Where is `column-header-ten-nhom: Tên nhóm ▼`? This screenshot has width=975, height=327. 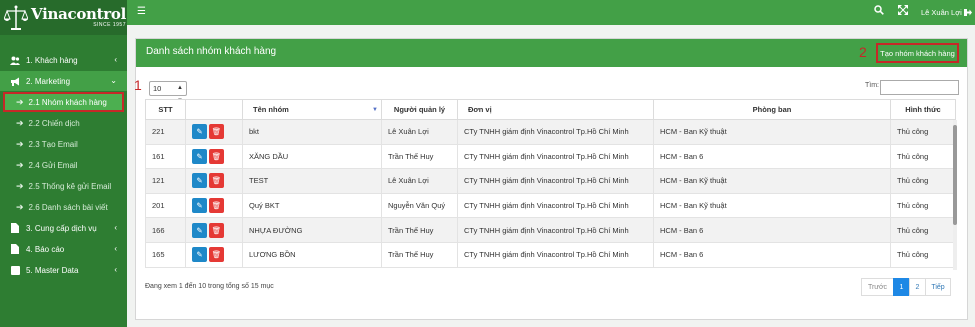 column-header-ten-nhom: Tên nhóm ▼ is located at coordinates (312, 109).